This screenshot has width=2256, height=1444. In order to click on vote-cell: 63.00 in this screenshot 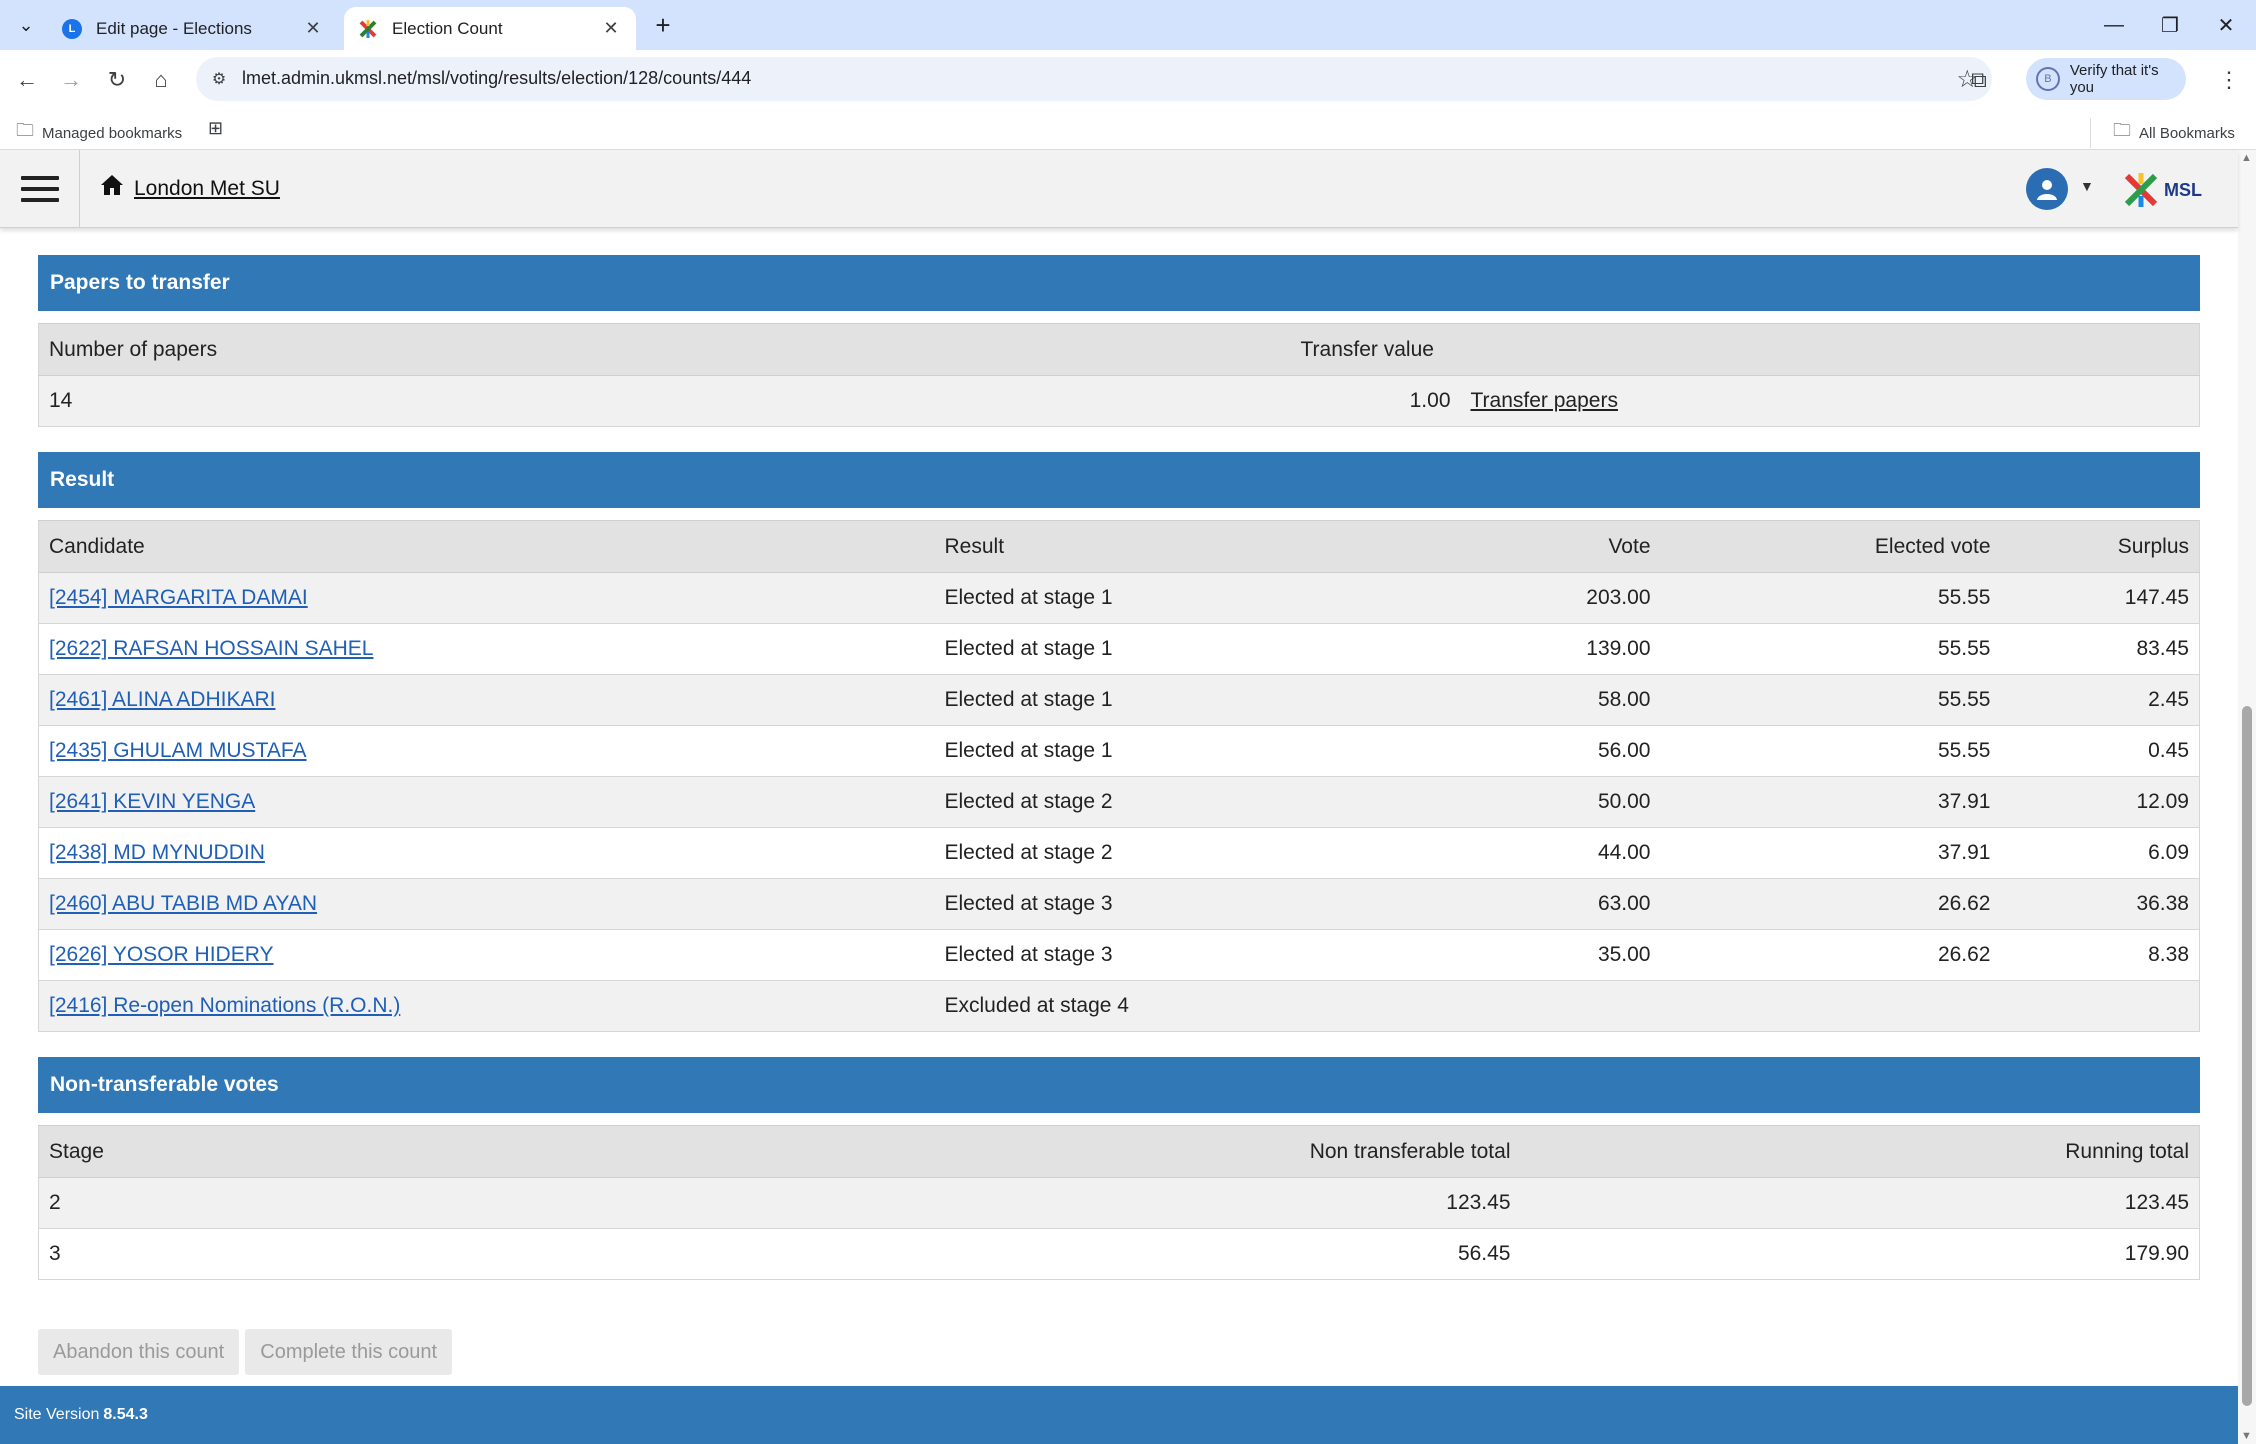, I will do `click(1497, 904)`.